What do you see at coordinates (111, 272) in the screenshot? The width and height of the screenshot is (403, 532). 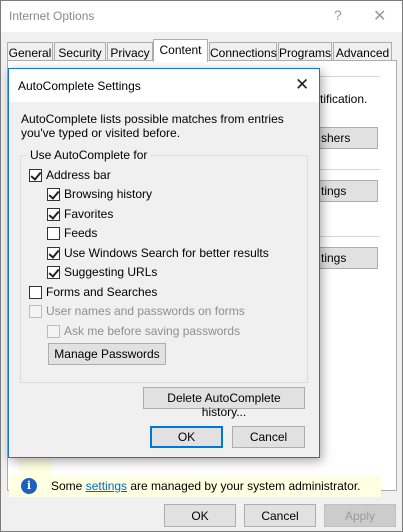 I see `suggesting-urls-label: Suggesting URLs` at bounding box center [111, 272].